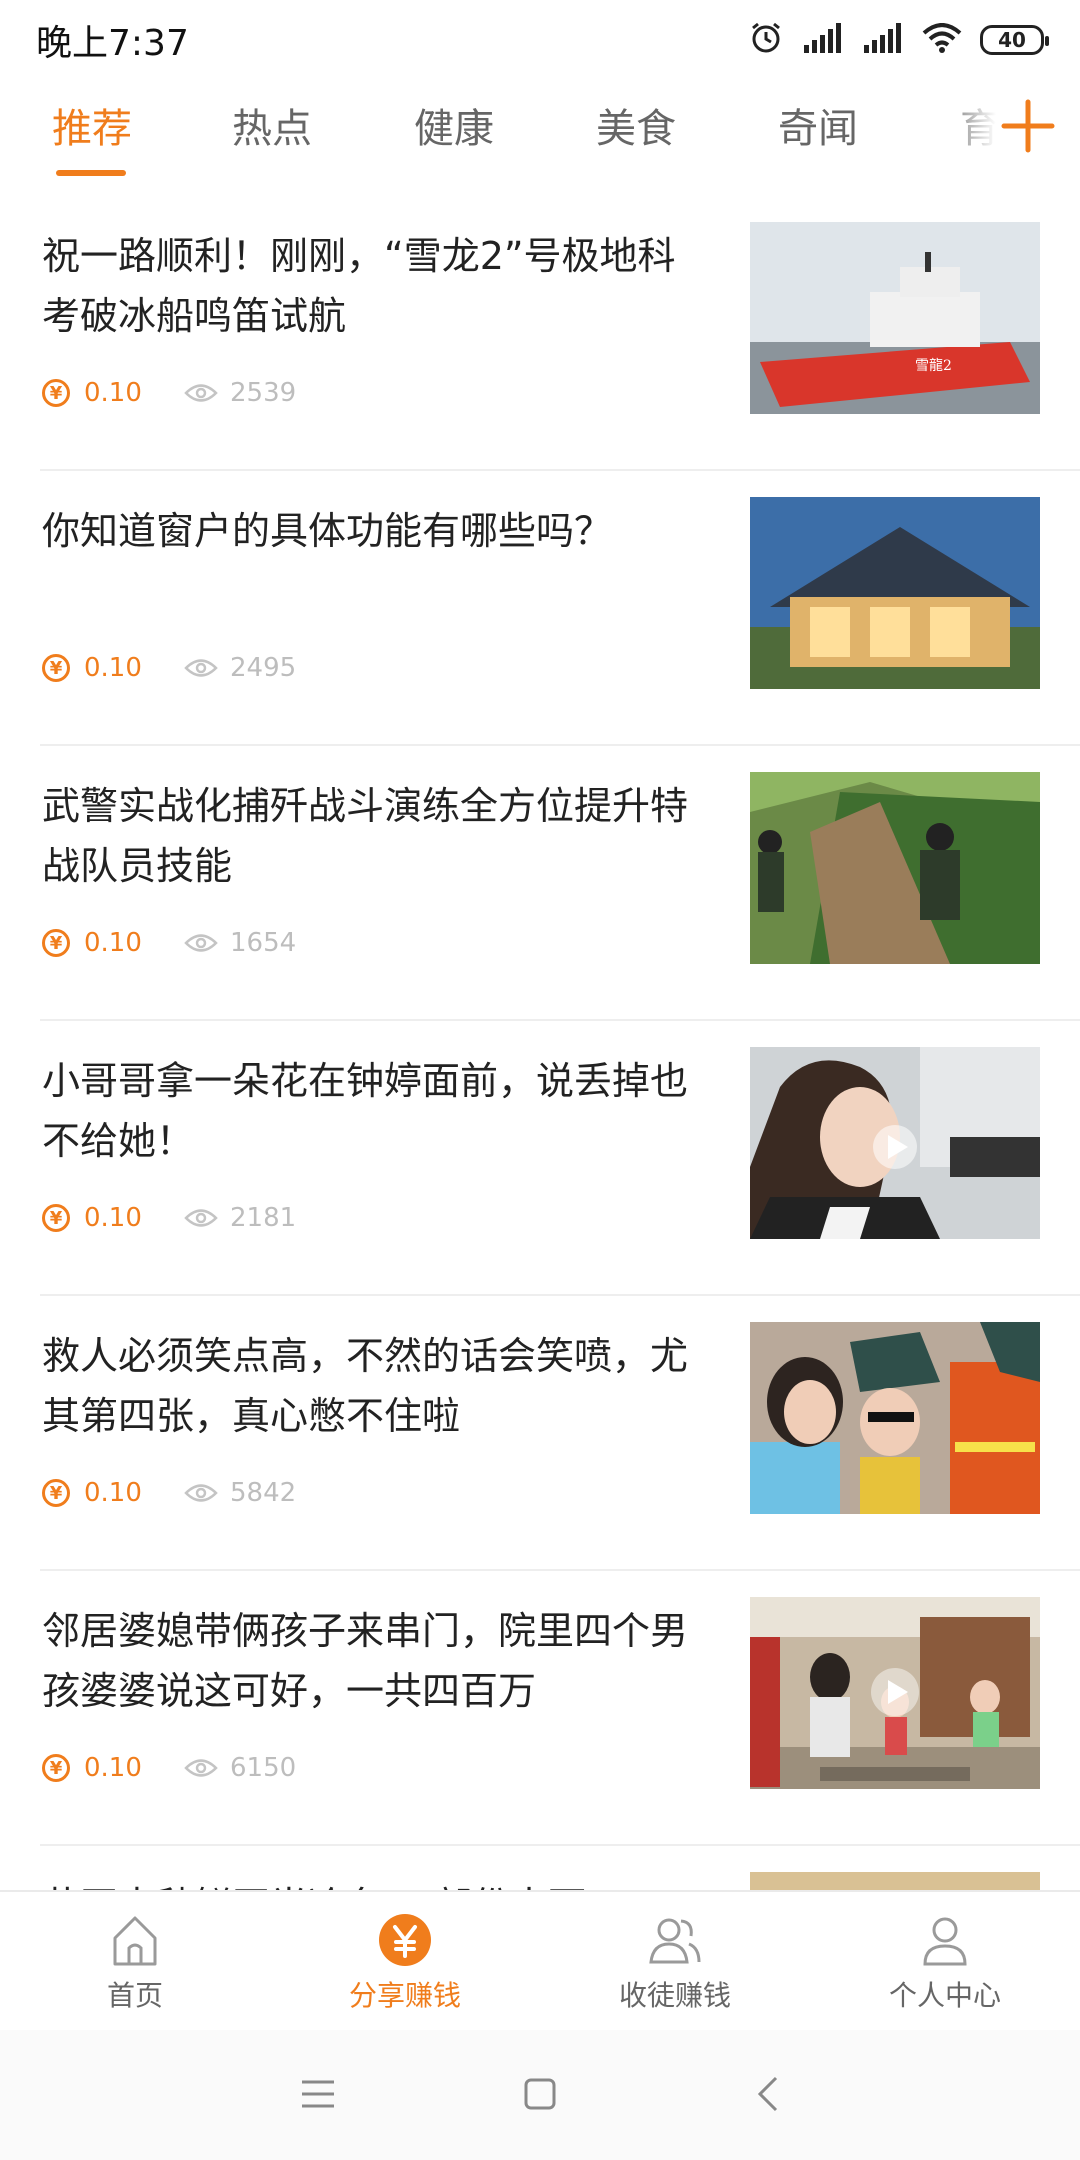 The image size is (1080, 2160). I want to click on view-count: 5842, so click(263, 1493).